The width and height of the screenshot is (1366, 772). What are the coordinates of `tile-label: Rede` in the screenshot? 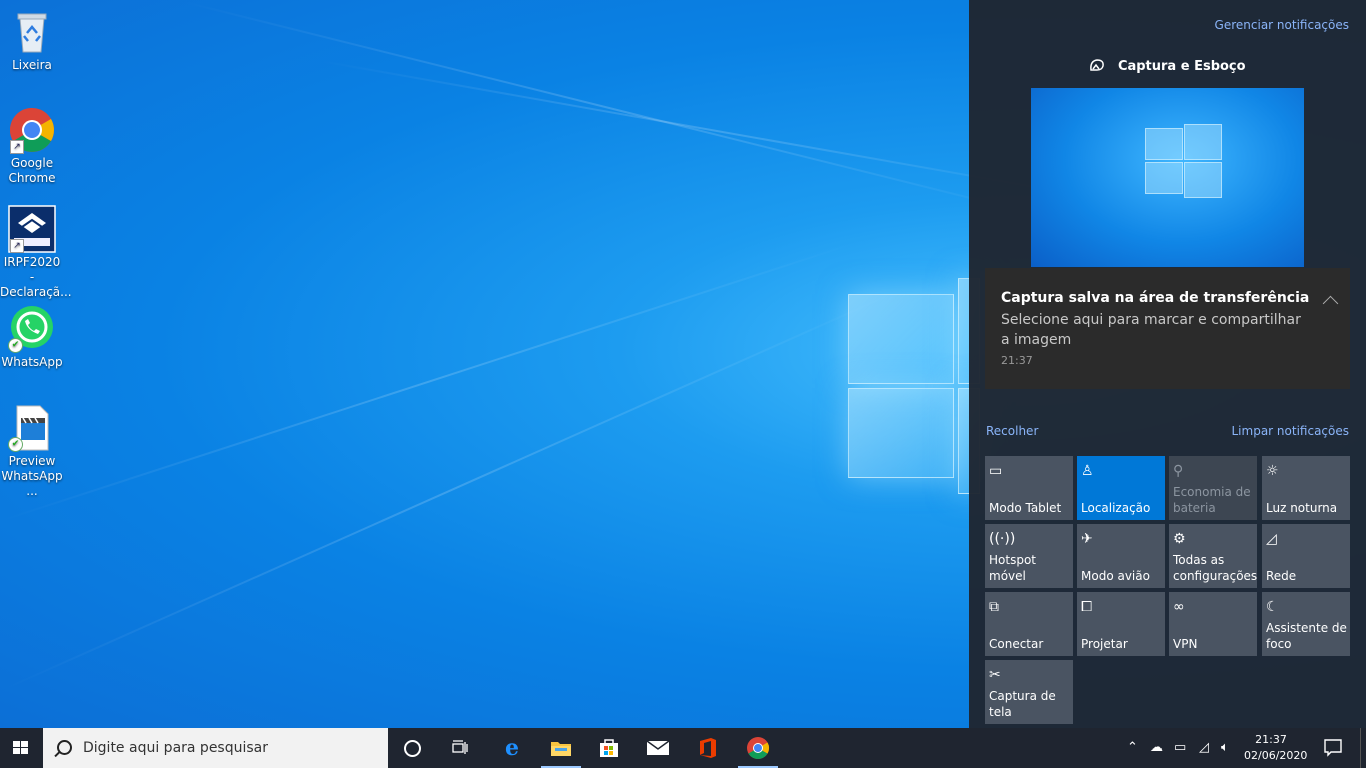 It's located at (1281, 576).